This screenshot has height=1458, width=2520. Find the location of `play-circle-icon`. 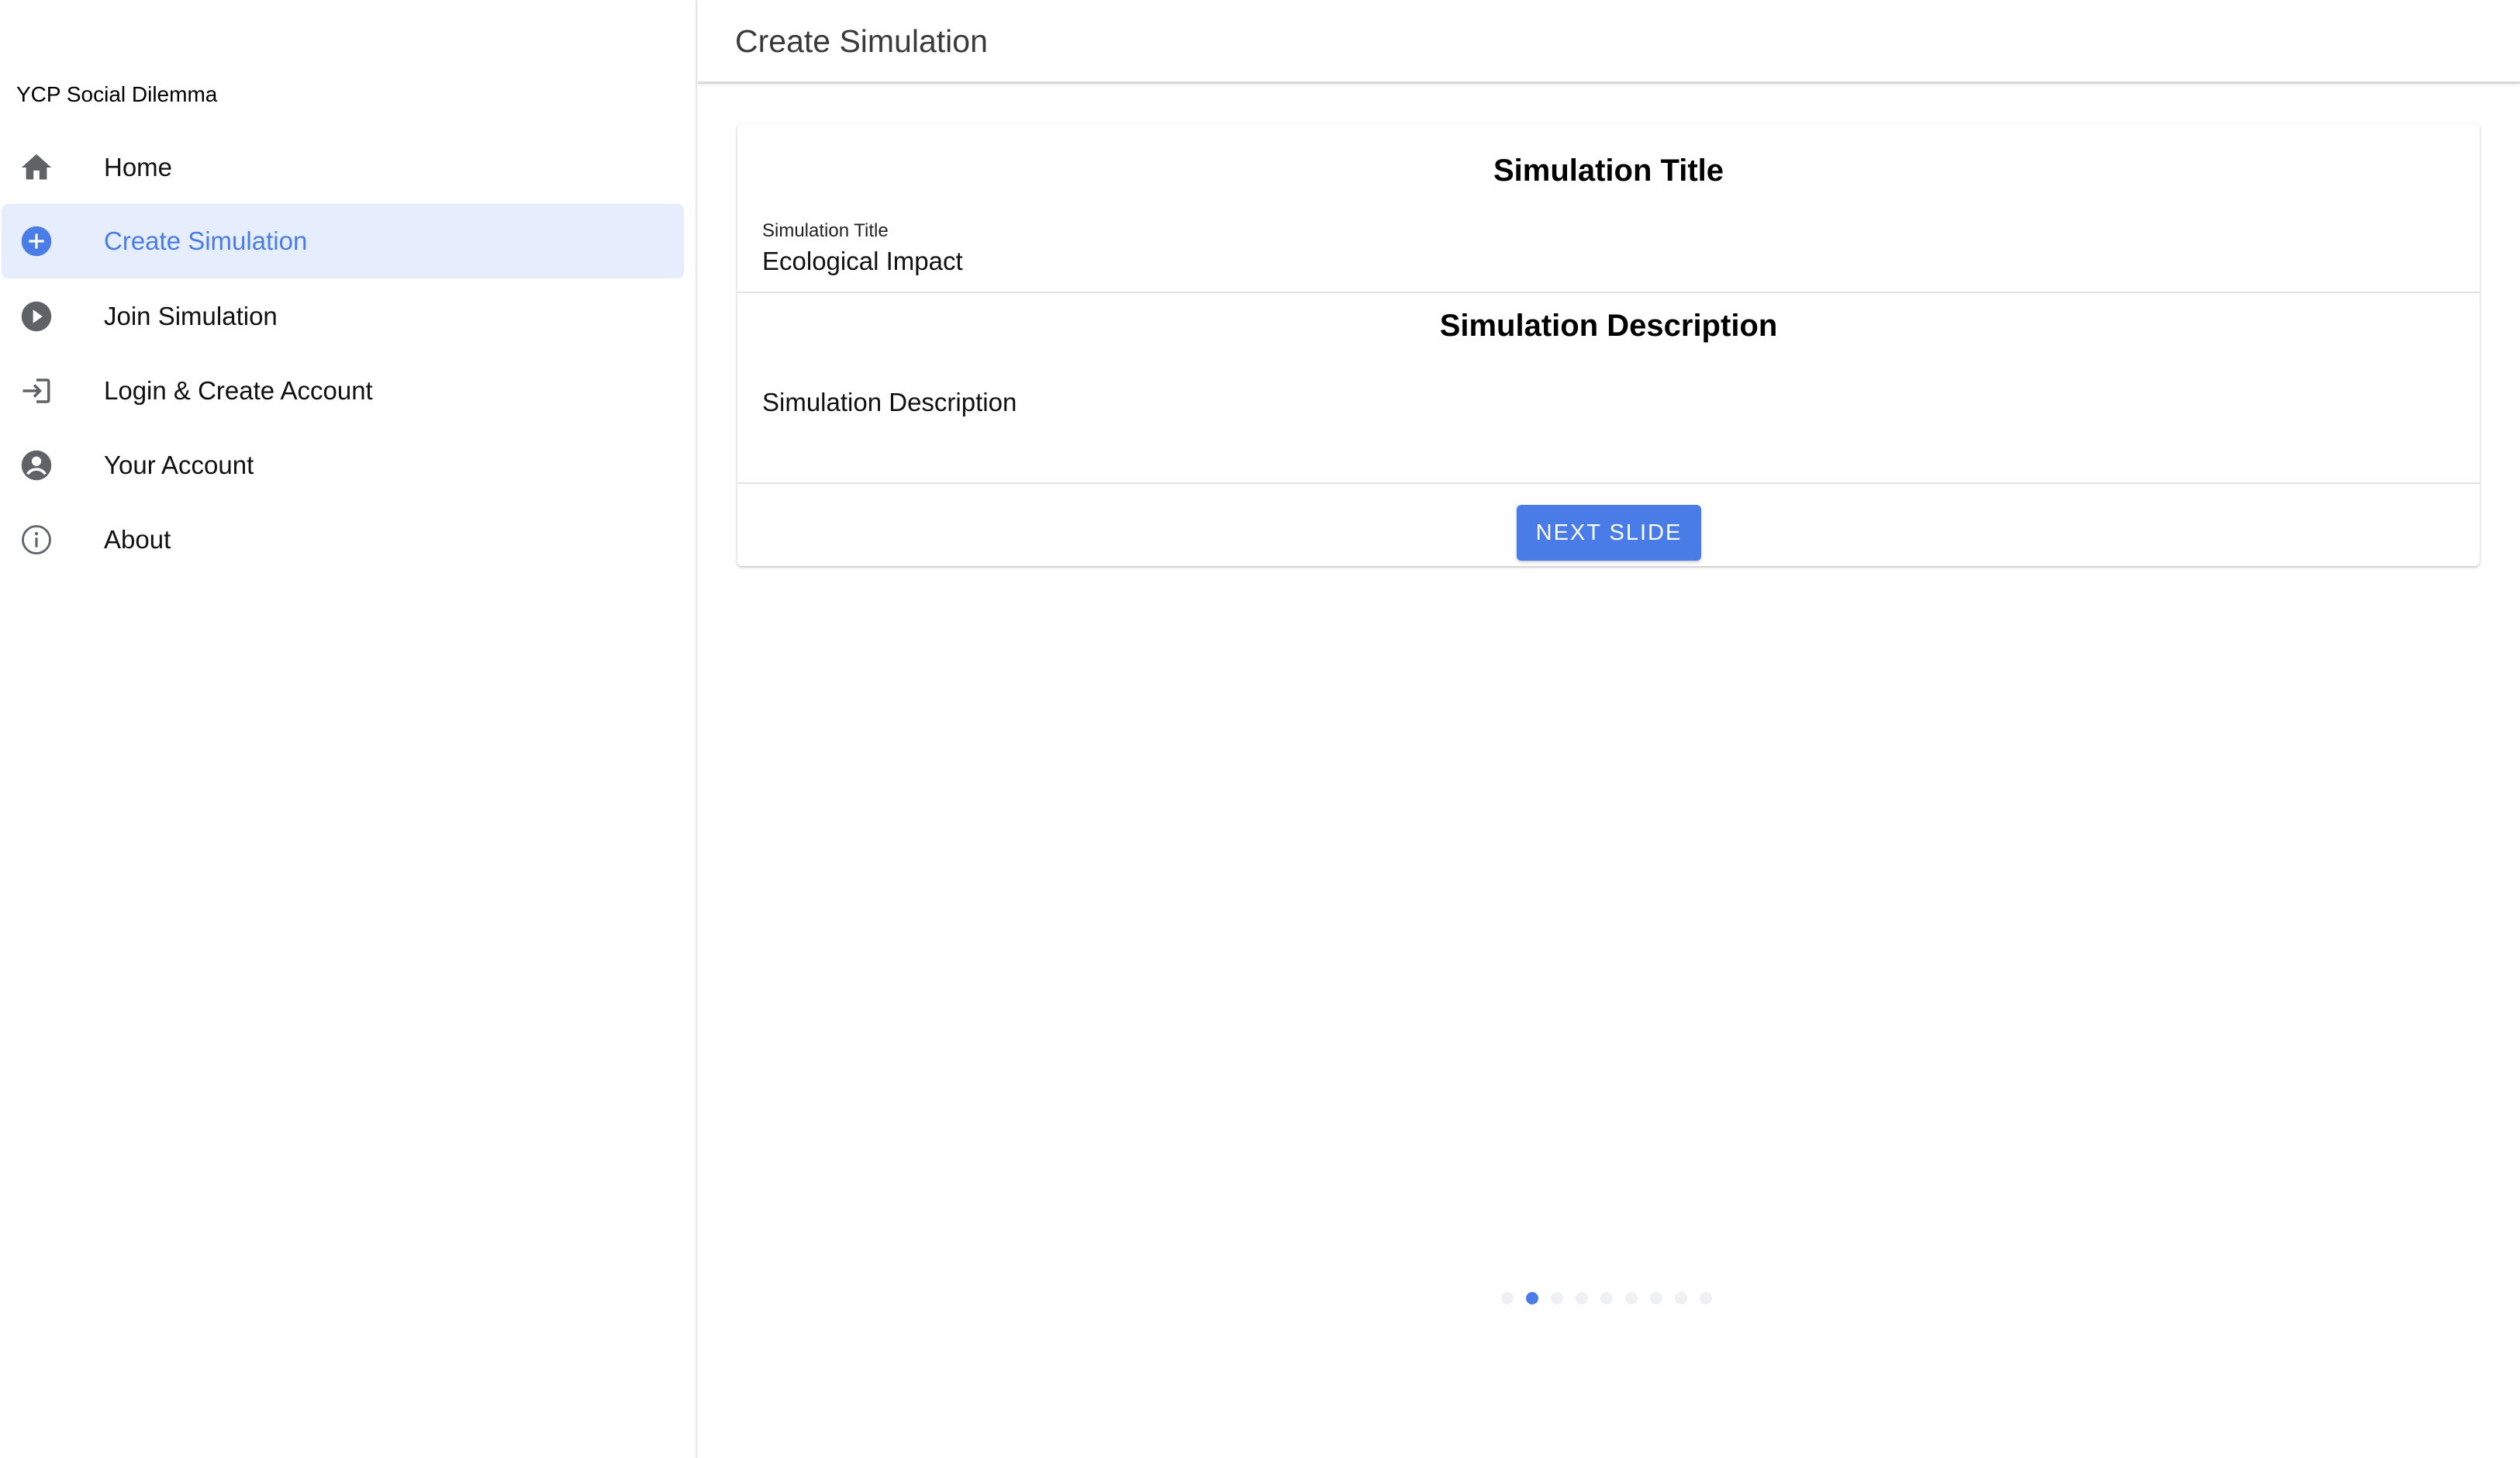

play-circle-icon is located at coordinates (36, 316).